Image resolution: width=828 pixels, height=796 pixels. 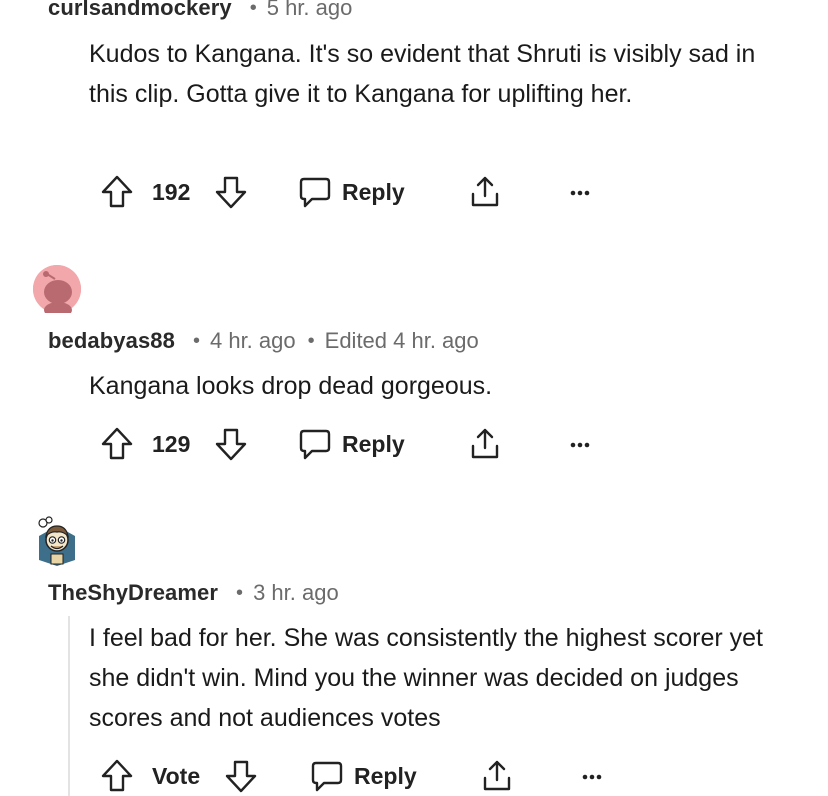 What do you see at coordinates (69, 706) in the screenshot?
I see `thread-line` at bounding box center [69, 706].